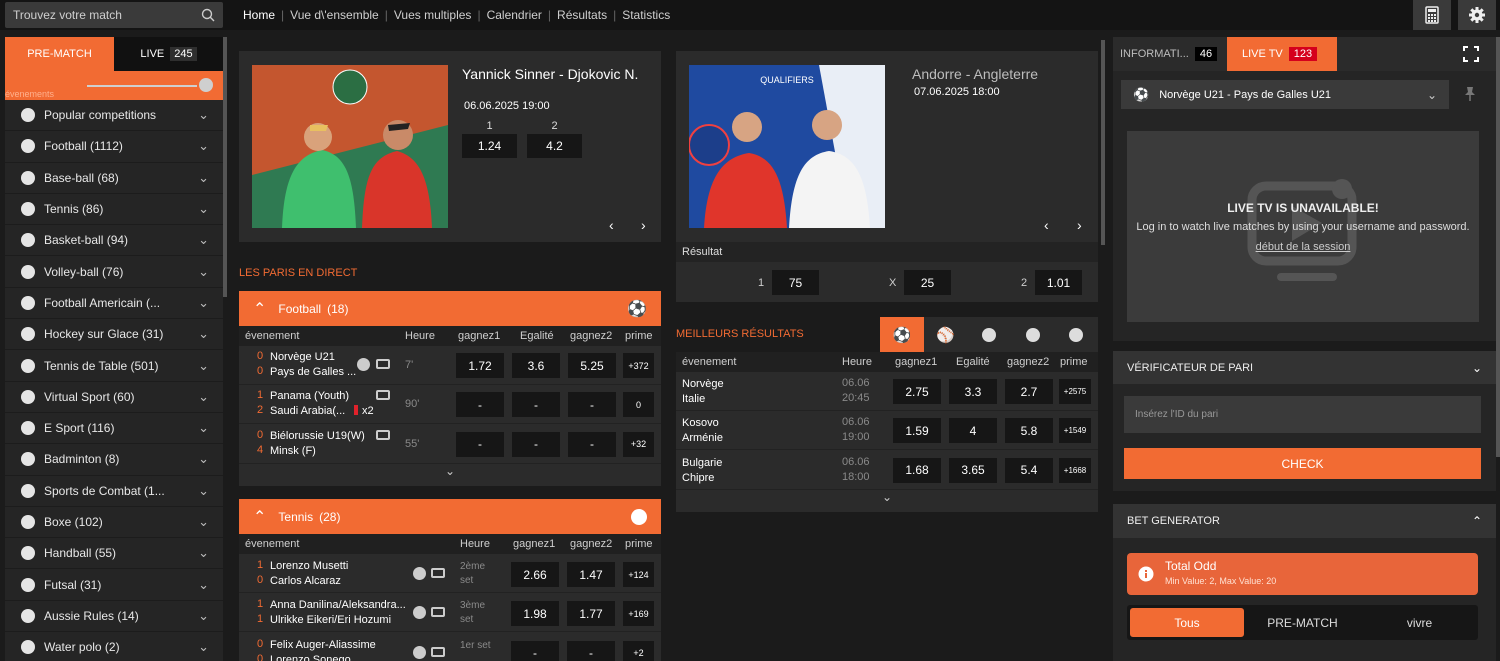  What do you see at coordinates (433, 15) in the screenshot?
I see `nav-multiview: Vues multiples` at bounding box center [433, 15].